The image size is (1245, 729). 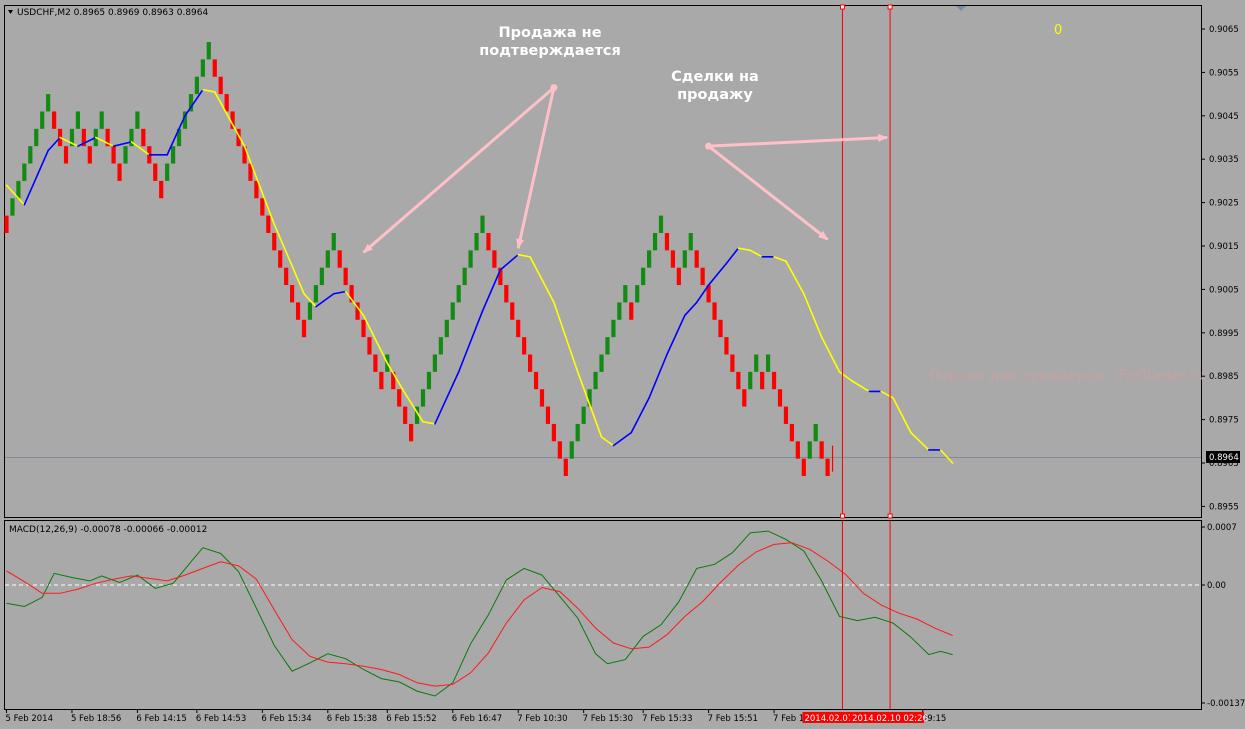 I want to click on price-tick-label: 0.9015, so click(x=1224, y=247).